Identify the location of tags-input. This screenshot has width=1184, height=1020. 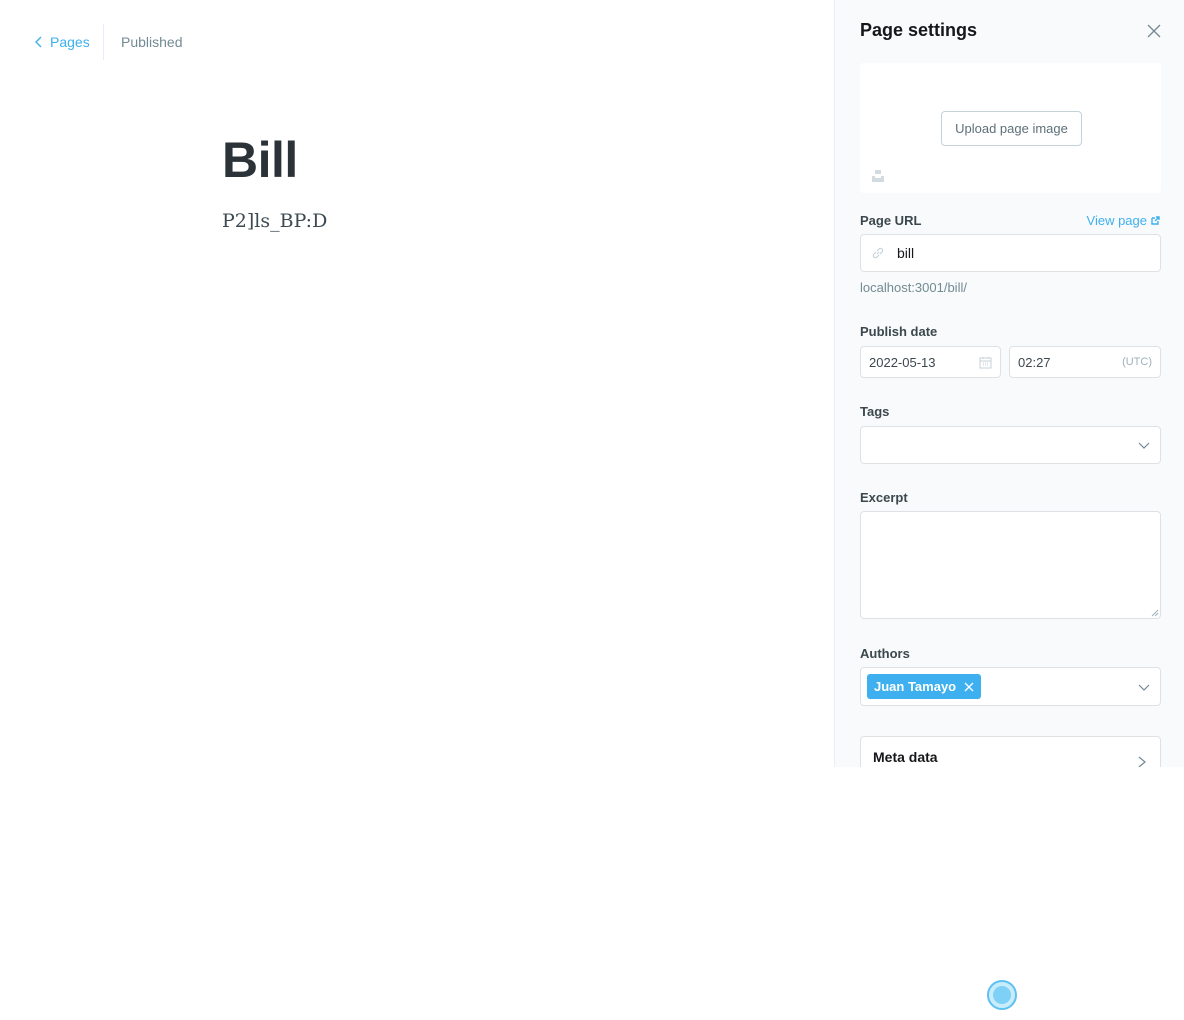
(1010, 445).